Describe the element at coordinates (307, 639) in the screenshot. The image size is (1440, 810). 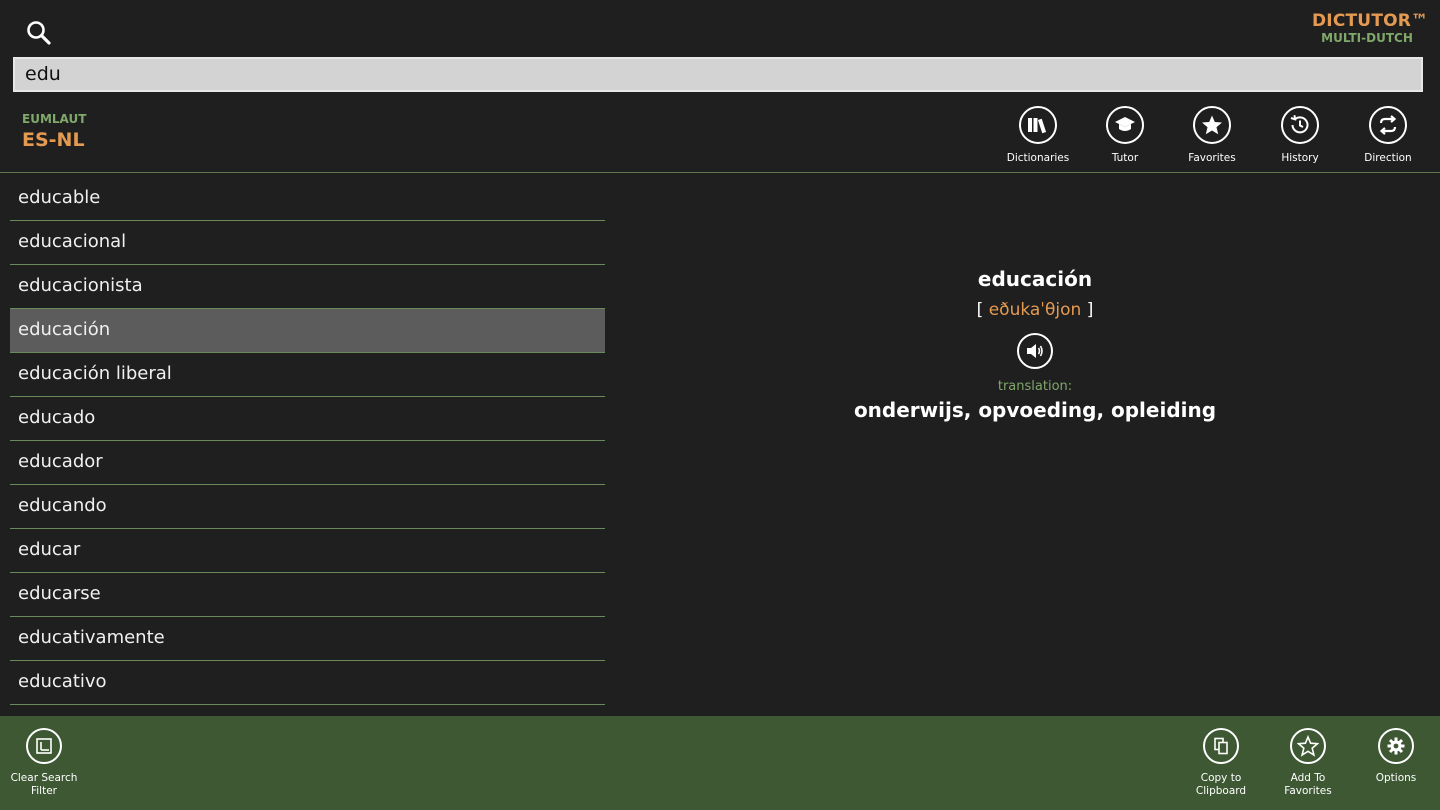
I see `word-list-item: educativamente` at that location.